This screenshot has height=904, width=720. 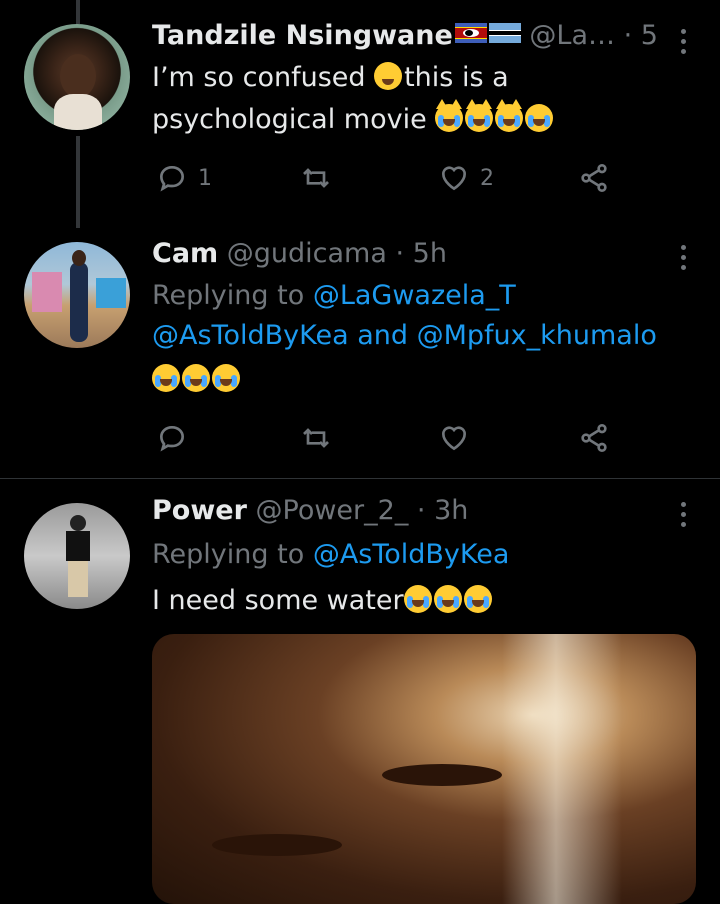 I want to click on like-button, so click(x=454, y=438).